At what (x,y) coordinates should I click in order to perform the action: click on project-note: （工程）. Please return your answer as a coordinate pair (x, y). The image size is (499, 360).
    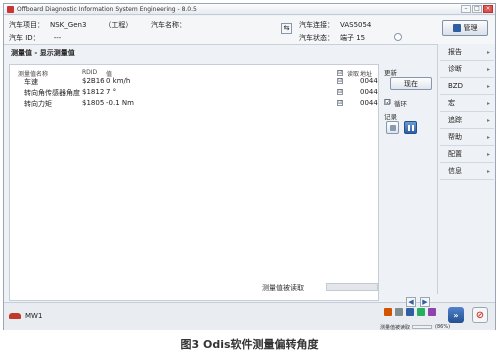
    Looking at the image, I should click on (118, 25).